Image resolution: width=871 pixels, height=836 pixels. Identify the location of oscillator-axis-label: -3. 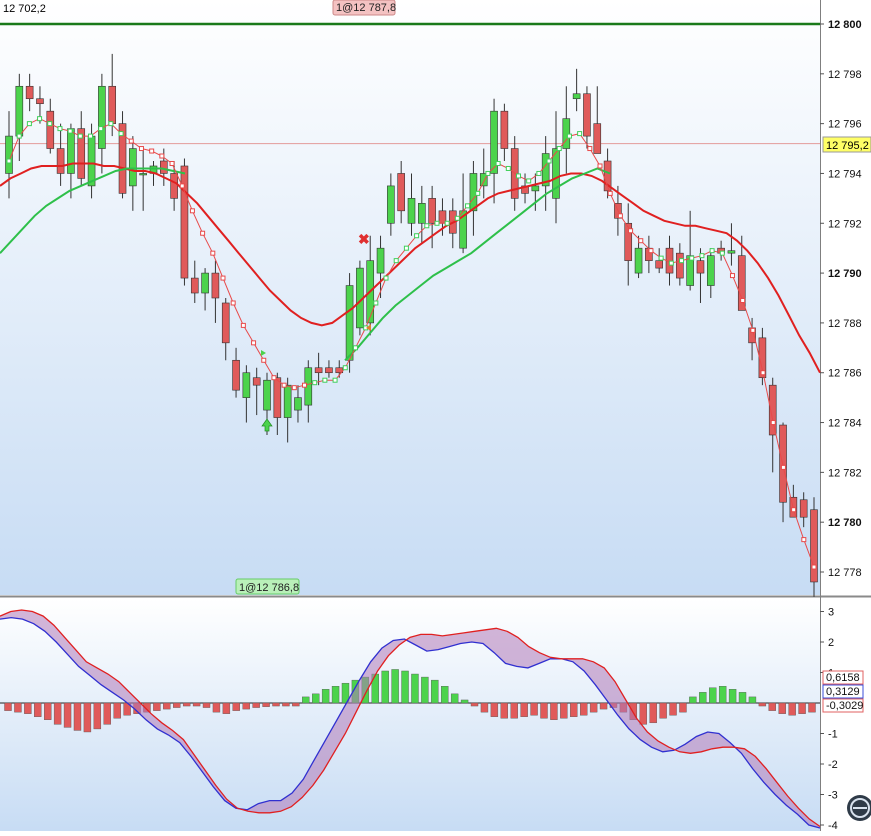
(833, 796).